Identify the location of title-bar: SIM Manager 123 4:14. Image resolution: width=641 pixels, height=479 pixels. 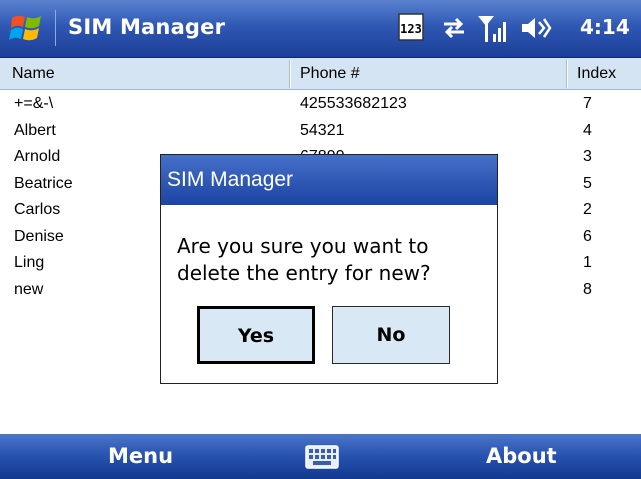
(320, 29).